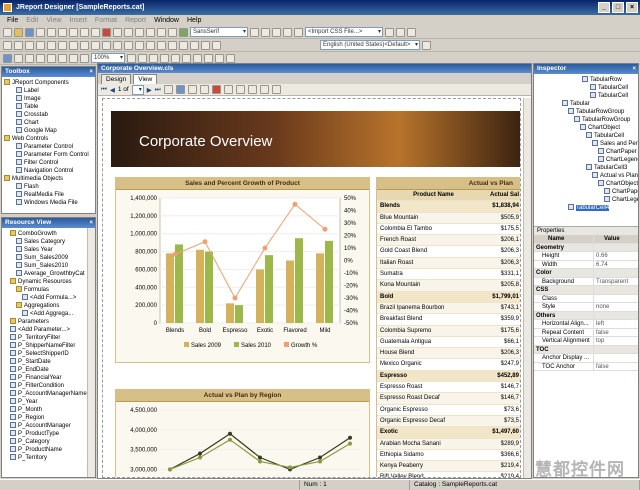 This screenshot has width=640, height=490. Describe the element at coordinates (49, 426) in the screenshot. I see `resource-item: P_AccountManager` at that location.